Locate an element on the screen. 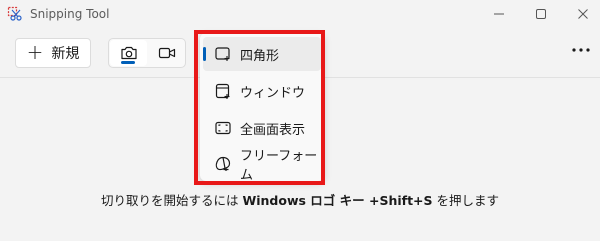  video-mode-button is located at coordinates (167, 53).